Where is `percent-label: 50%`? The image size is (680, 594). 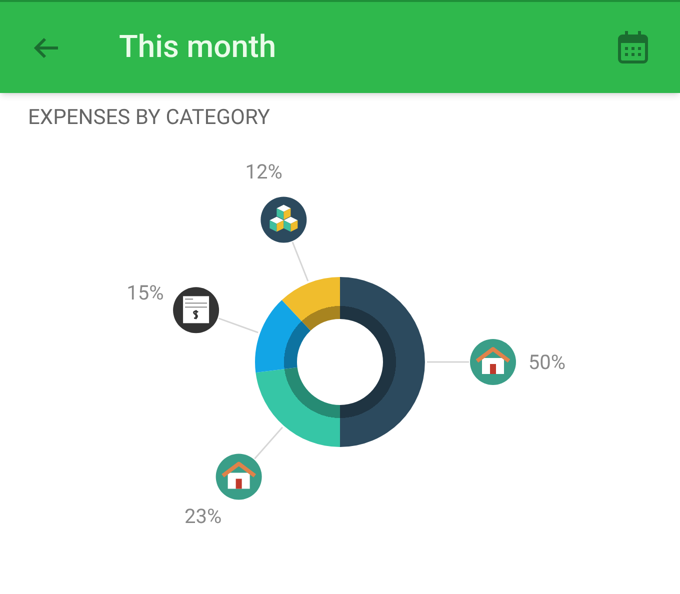 percent-label: 50% is located at coordinates (547, 362).